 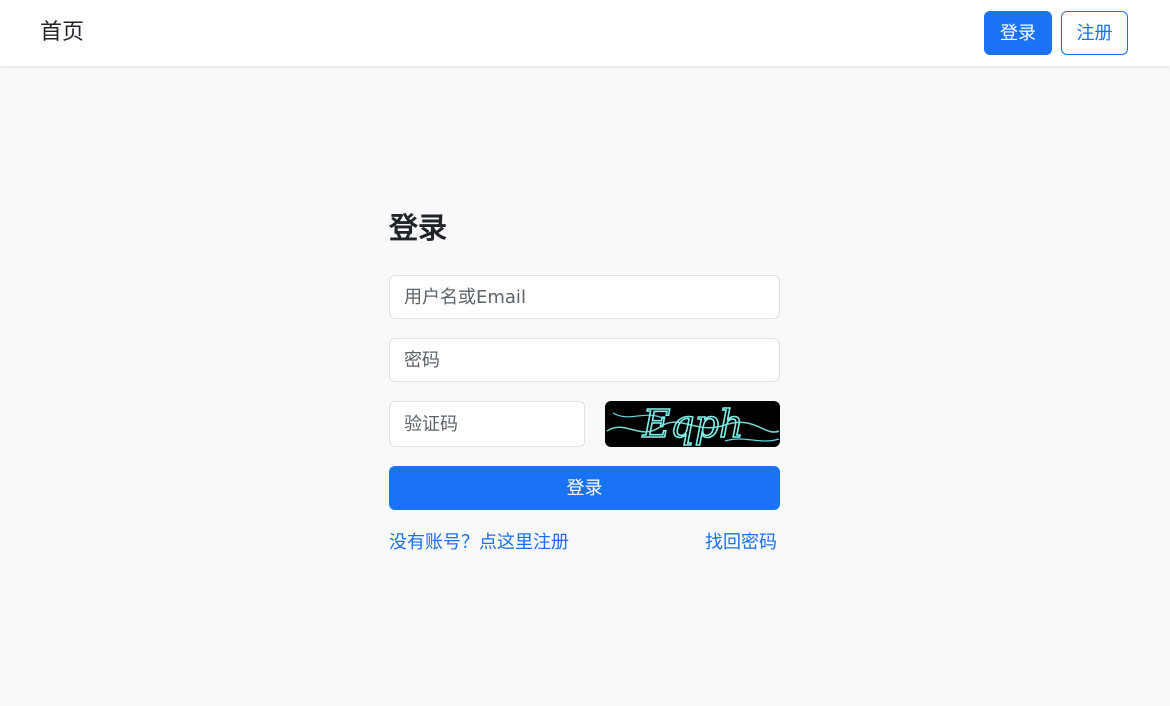 What do you see at coordinates (584, 488) in the screenshot?
I see `login-submit-button: 登录` at bounding box center [584, 488].